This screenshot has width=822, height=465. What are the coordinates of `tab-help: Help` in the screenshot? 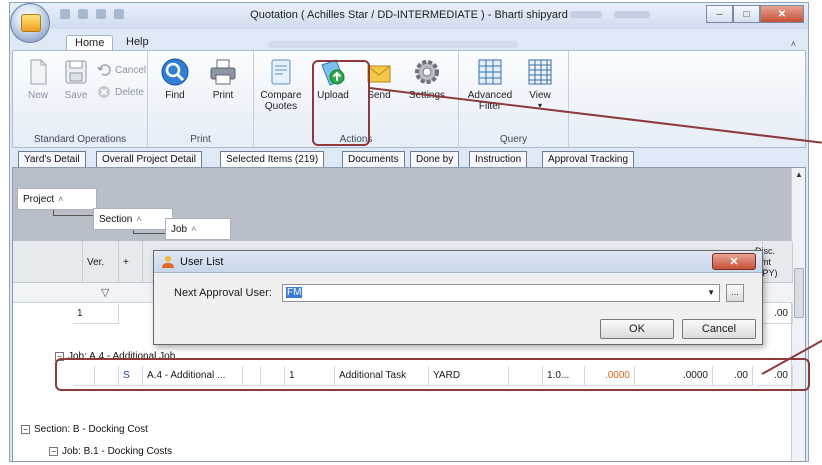 It's located at (137, 43).